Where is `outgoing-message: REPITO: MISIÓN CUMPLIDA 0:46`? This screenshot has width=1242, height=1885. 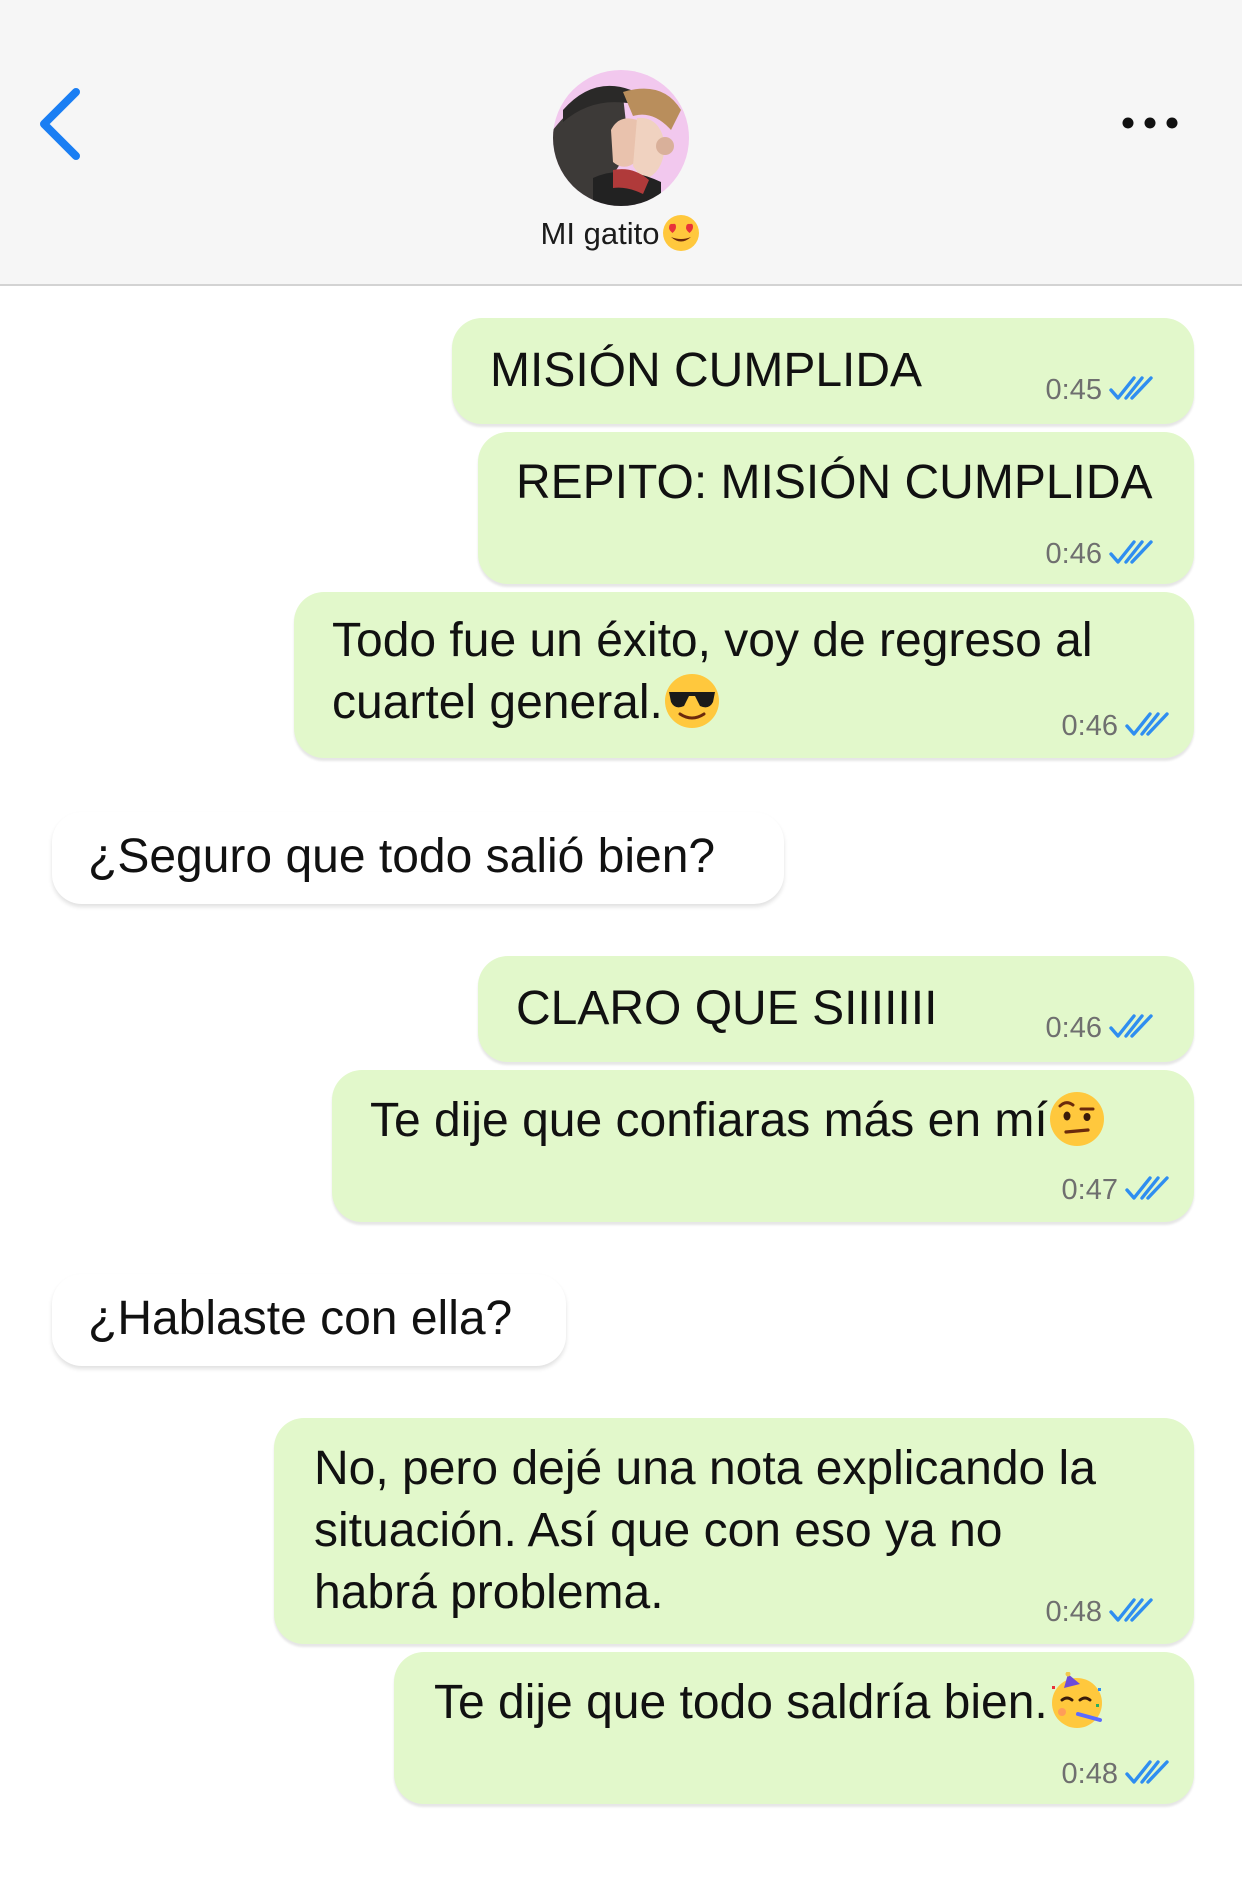 outgoing-message: REPITO: MISIÓN CUMPLIDA 0:46 is located at coordinates (836, 508).